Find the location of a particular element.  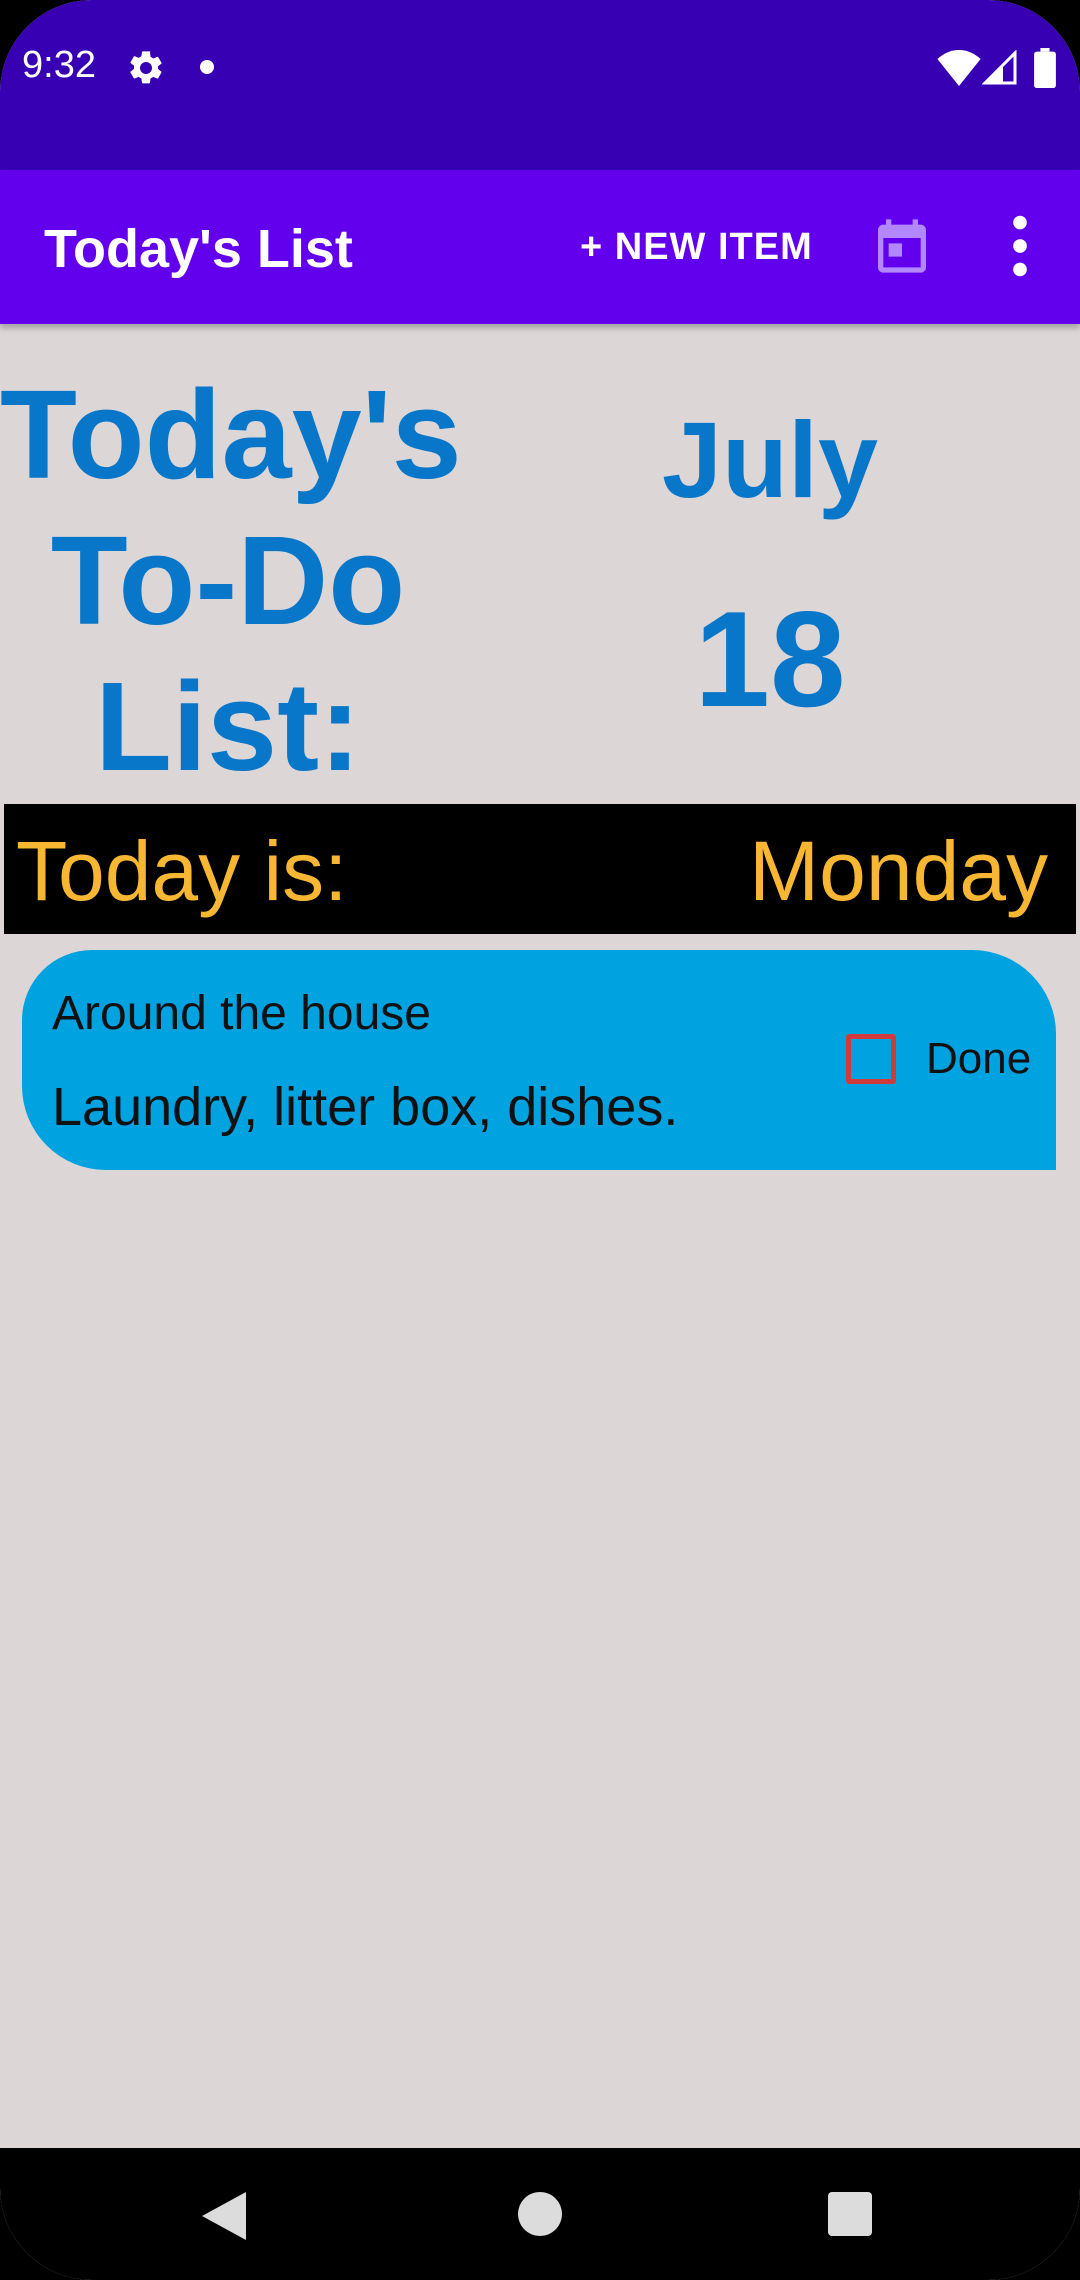

today-label: Today is: is located at coordinates (182, 871).